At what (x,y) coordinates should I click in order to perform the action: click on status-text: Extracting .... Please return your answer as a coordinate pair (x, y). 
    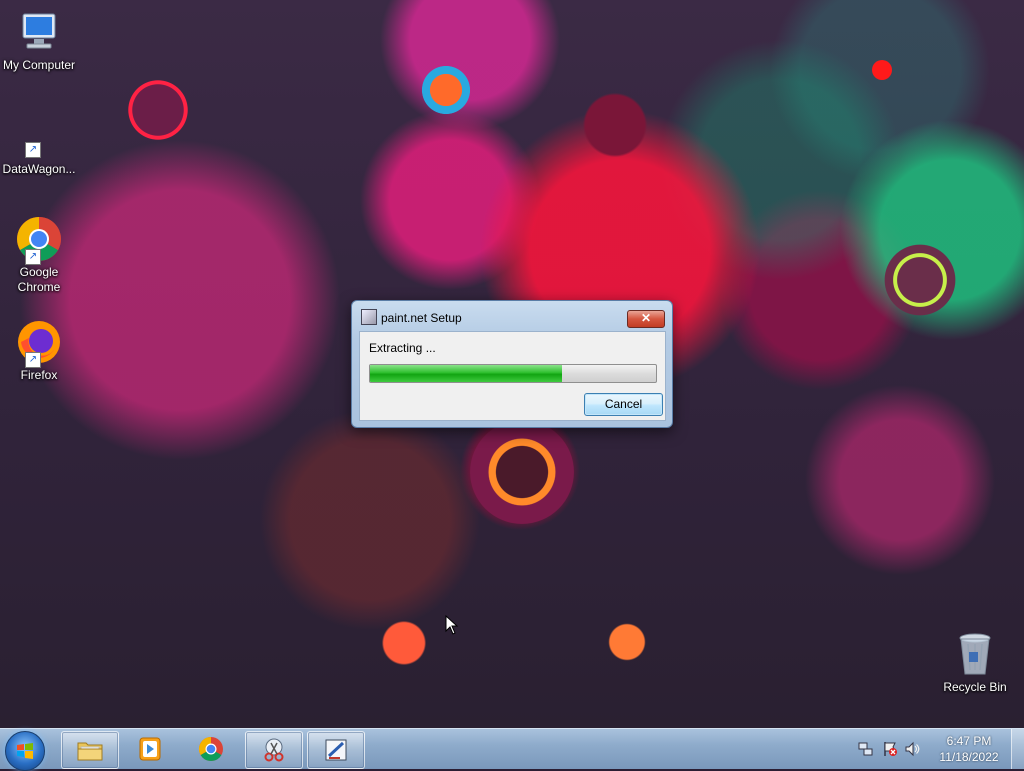
    Looking at the image, I should click on (402, 348).